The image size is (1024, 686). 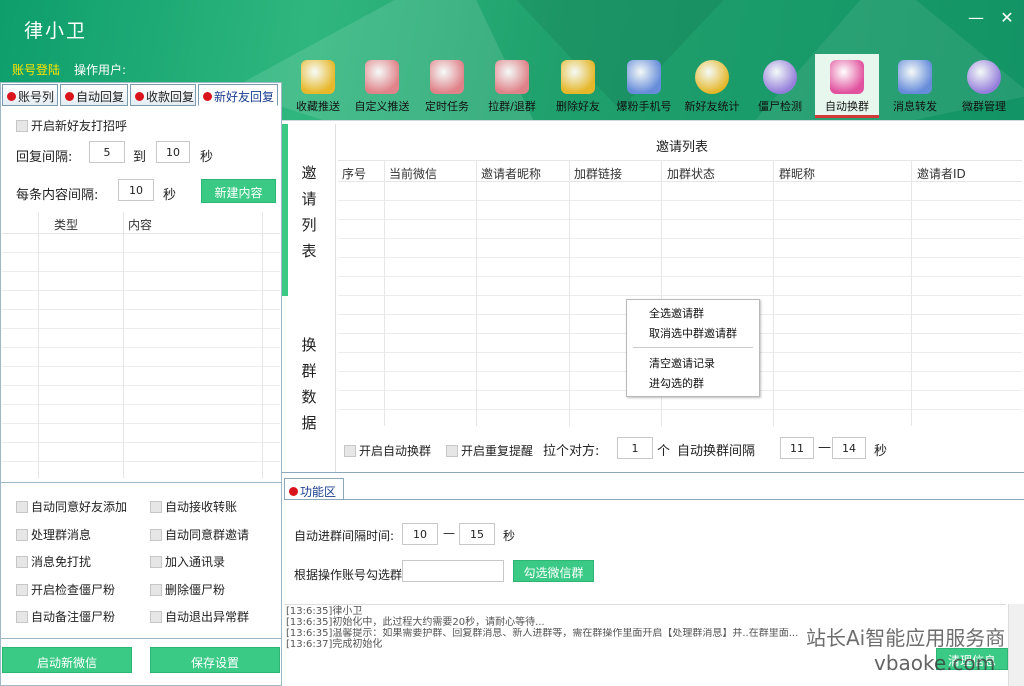 I want to click on side-char: 群, so click(x=309, y=371).